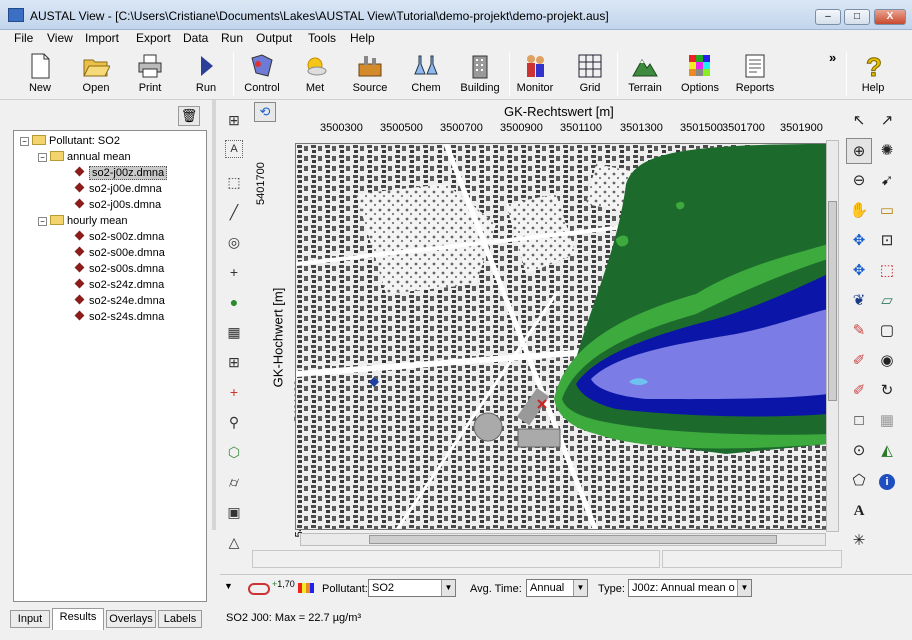 The height and width of the screenshot is (640, 912). Describe the element at coordinates (645, 74) in the screenshot. I see `terrain-button: Terrain` at that location.